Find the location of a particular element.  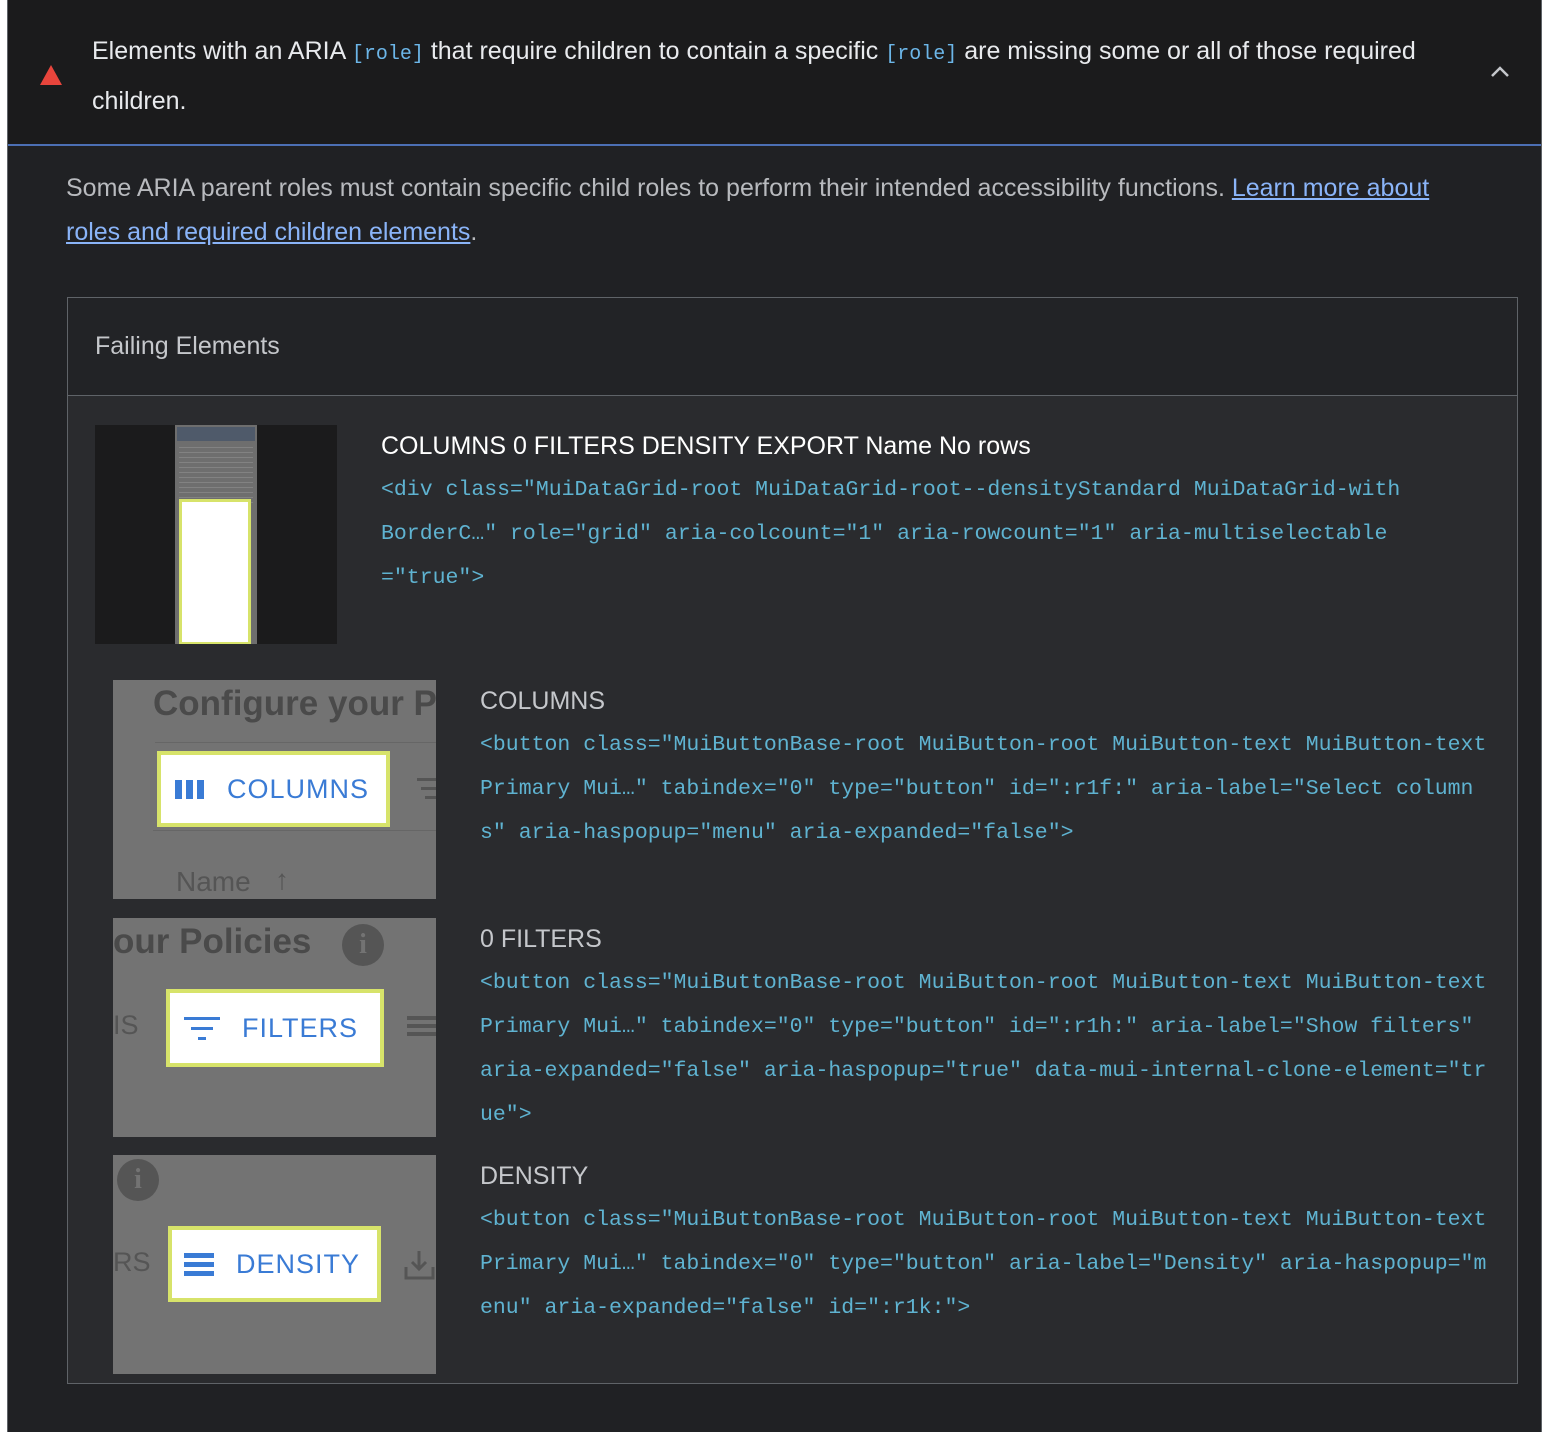

thumb-context-text: IS is located at coordinates (126, 1025).